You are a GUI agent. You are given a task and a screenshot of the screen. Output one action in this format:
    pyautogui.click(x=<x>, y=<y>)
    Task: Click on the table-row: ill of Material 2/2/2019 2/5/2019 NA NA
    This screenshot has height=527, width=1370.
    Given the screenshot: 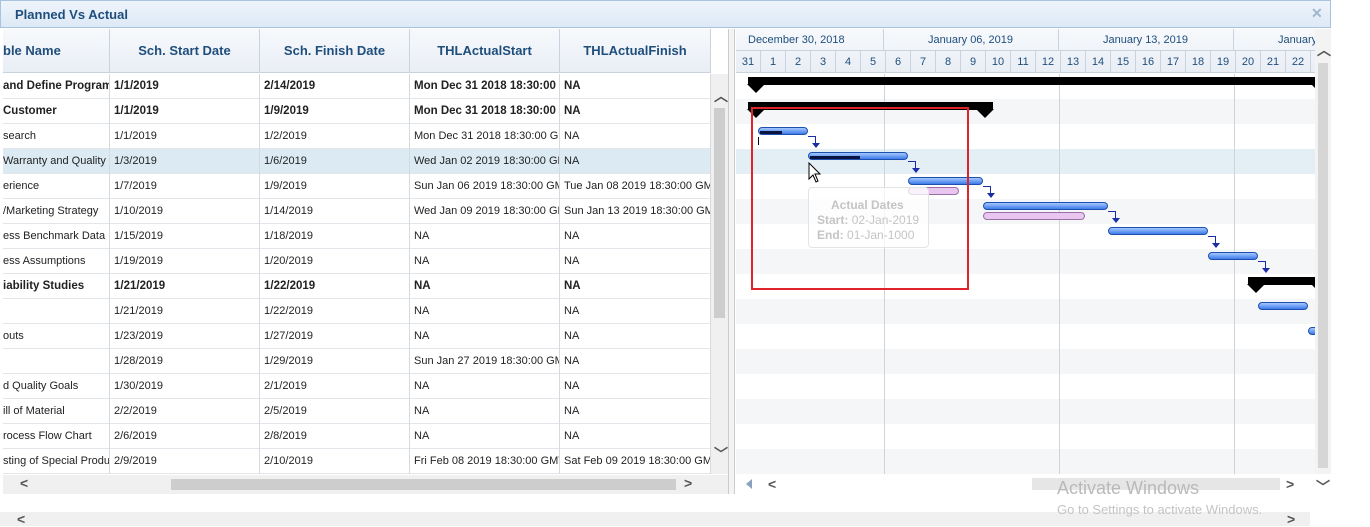 What is the action you would take?
    pyautogui.click(x=357, y=411)
    